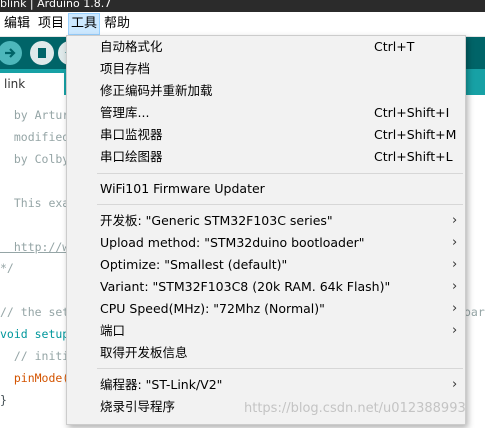 This screenshot has height=428, width=485. What do you see at coordinates (35, 378) in the screenshot?
I see `code-line: pinMode(` at bounding box center [35, 378].